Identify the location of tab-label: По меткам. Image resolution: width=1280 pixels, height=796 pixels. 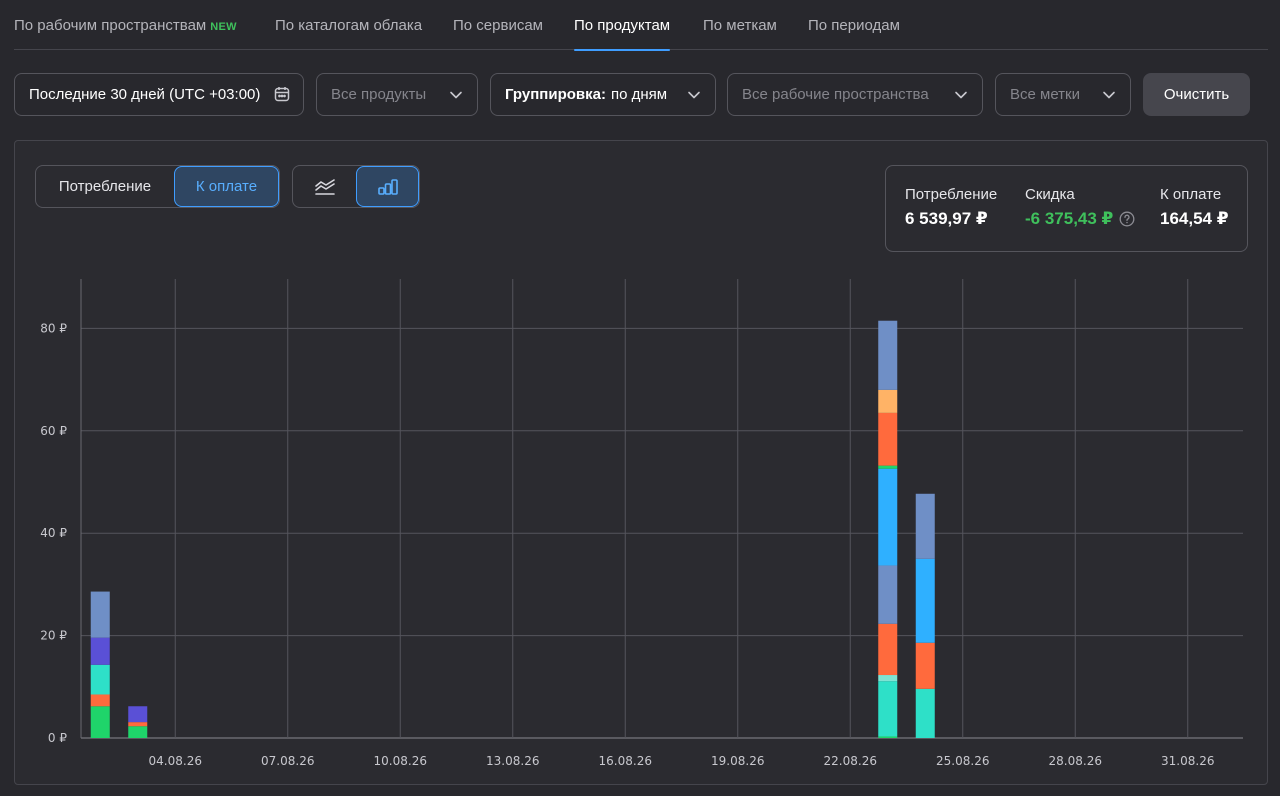
(740, 25).